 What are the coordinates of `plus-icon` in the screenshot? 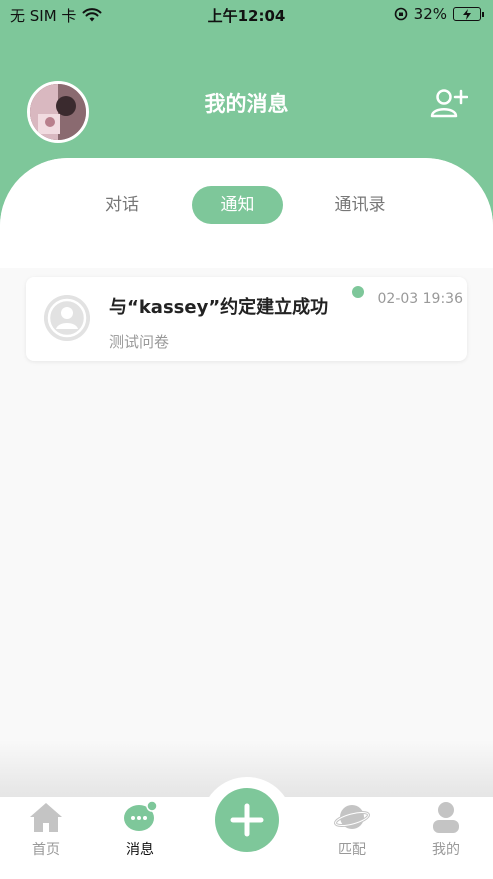 It's located at (247, 820).